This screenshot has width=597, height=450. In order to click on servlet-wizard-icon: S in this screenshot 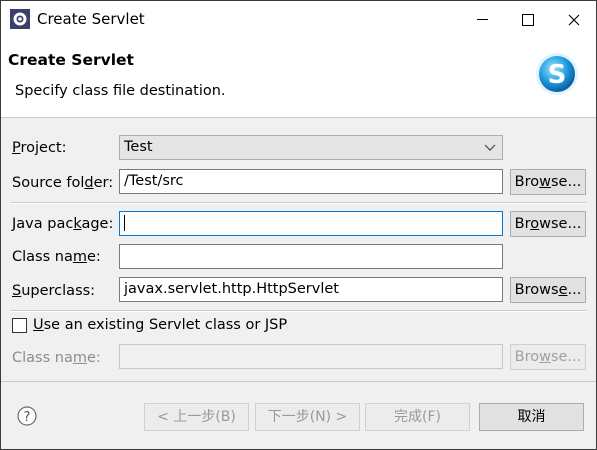, I will do `click(557, 74)`.